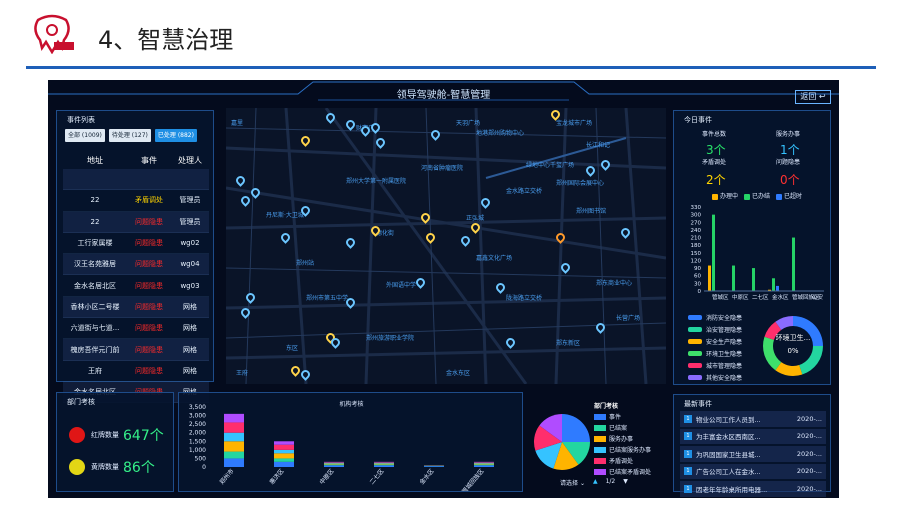 This screenshot has height=506, width=900. I want to click on legend-item: 已结案, so click(622, 427).